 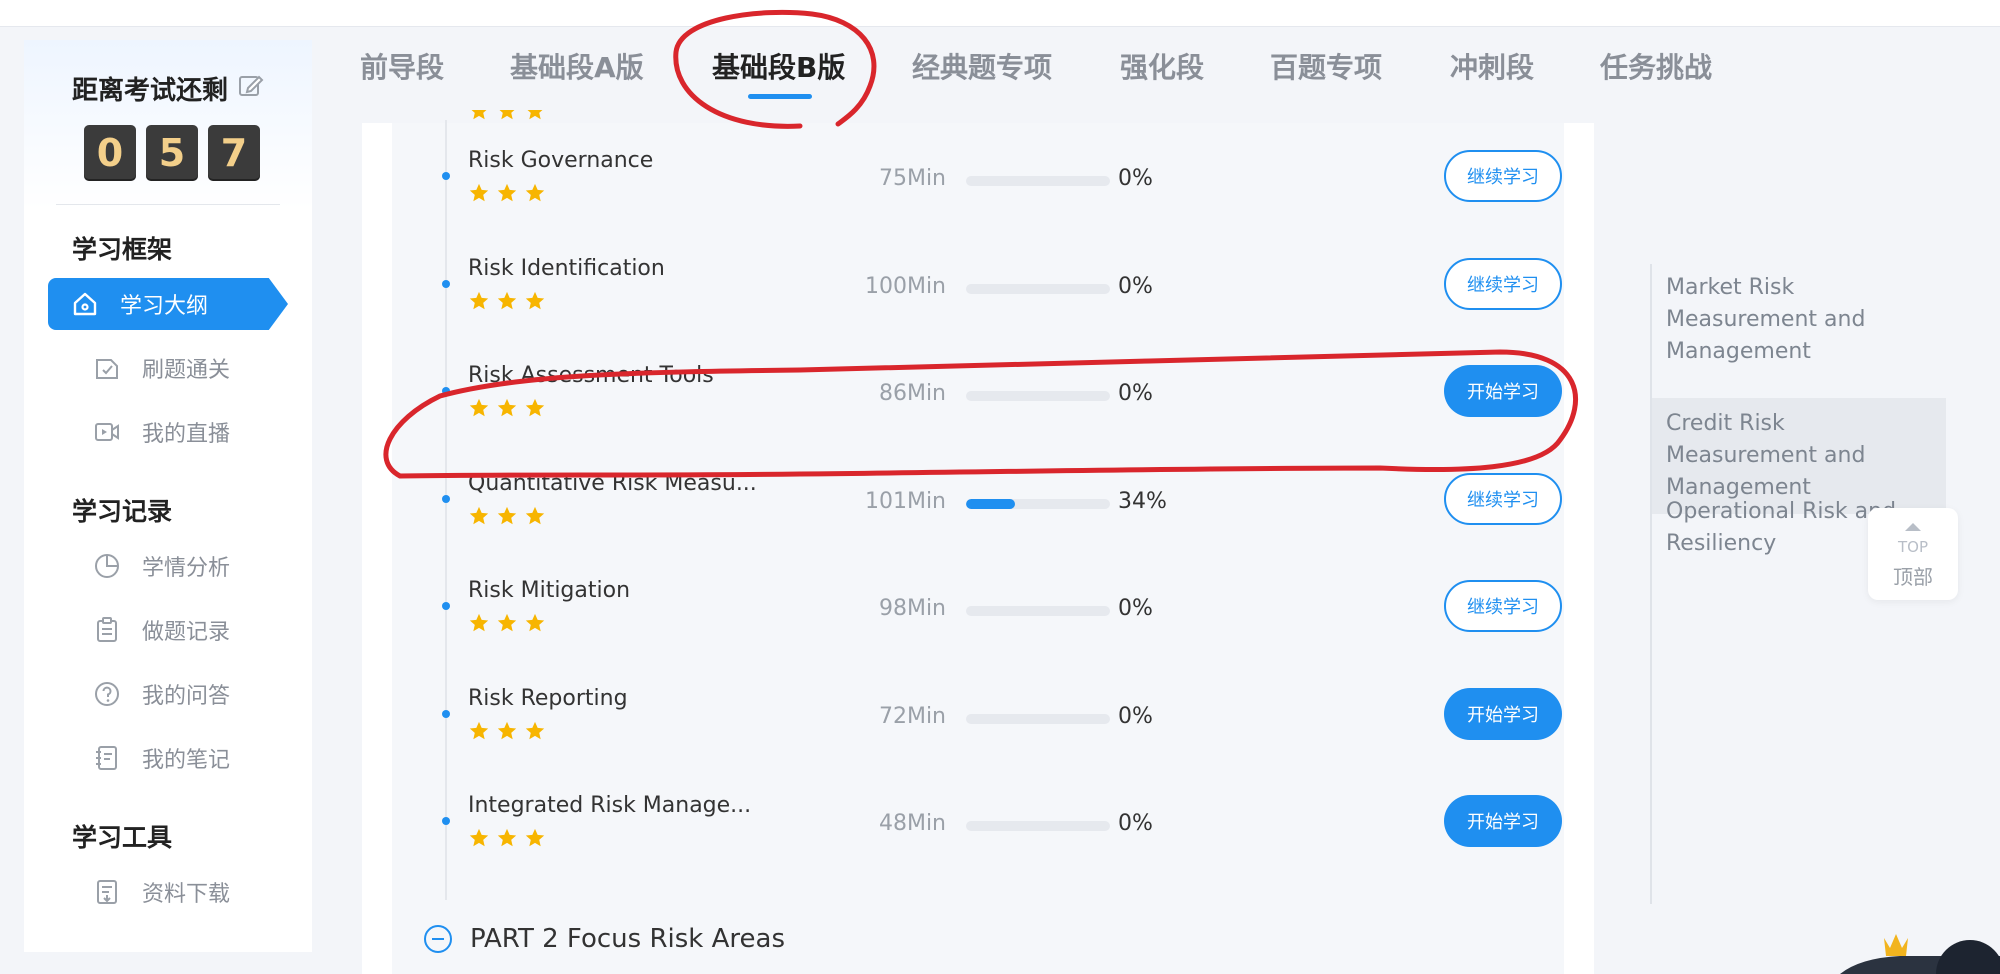 I want to click on lesson-row: Risk Assessment Tools 86Min 0% 开始学习, so click(x=800, y=367).